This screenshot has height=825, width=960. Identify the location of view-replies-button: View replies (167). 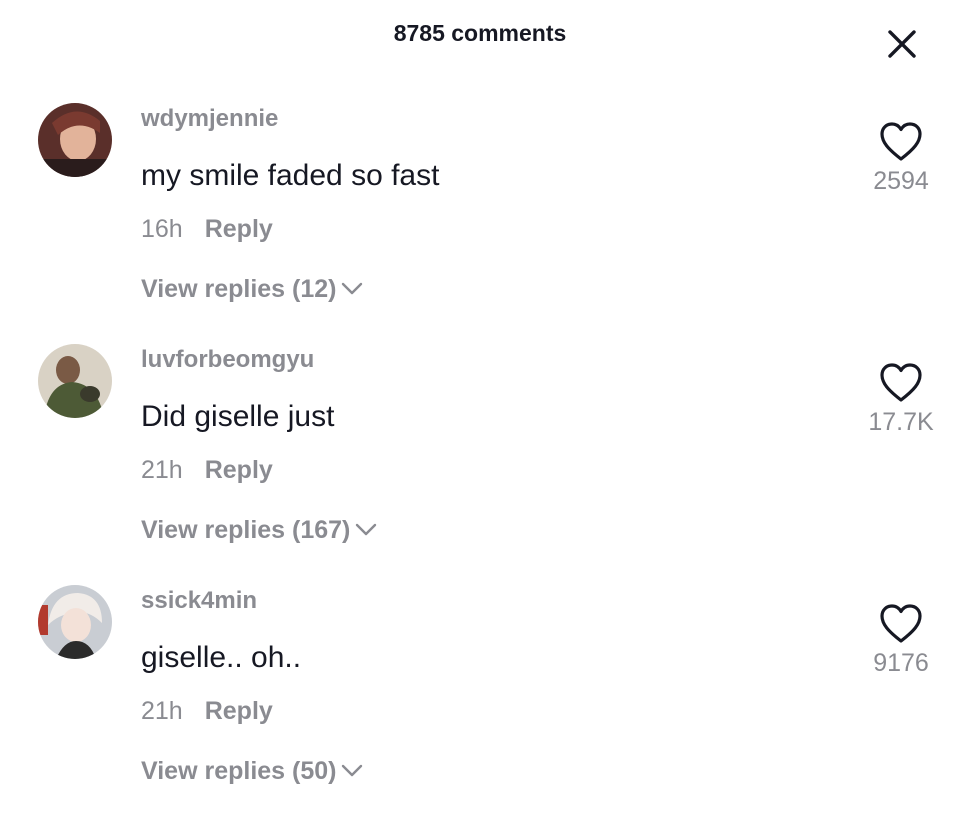
(259, 530).